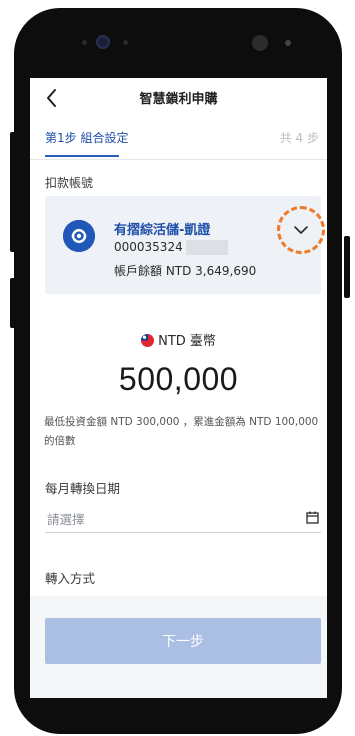  What do you see at coordinates (299, 138) in the screenshot?
I see `total-steps-label: 共 4 步` at bounding box center [299, 138].